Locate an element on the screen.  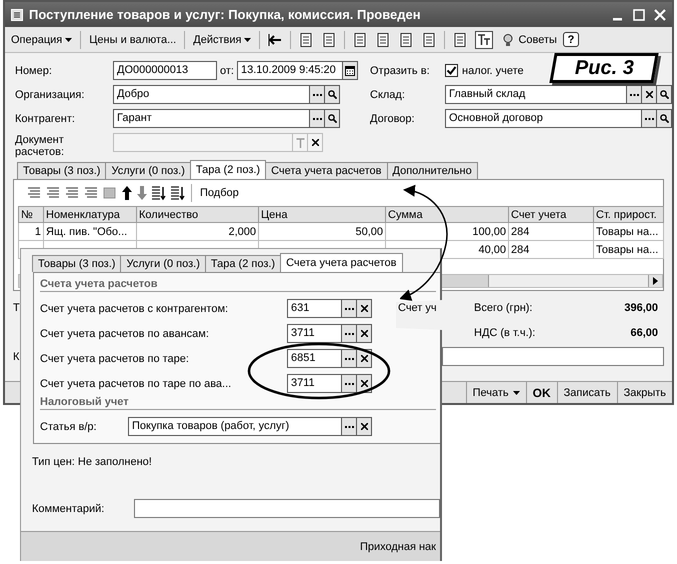
input-field: 631 is located at coordinates (314, 308).